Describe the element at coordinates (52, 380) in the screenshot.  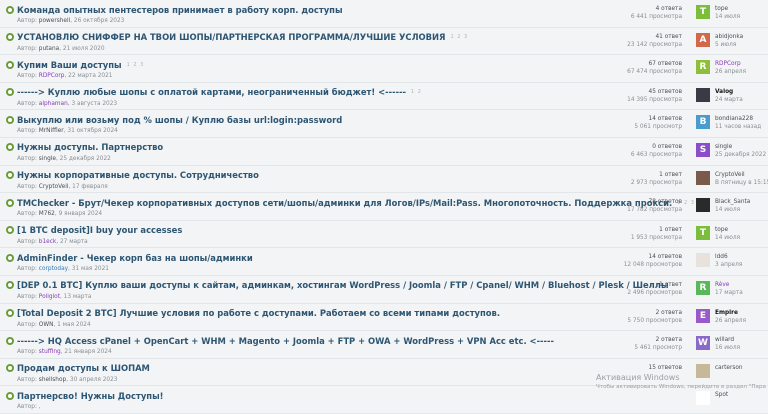
I see `author-link: shellshop` at that location.